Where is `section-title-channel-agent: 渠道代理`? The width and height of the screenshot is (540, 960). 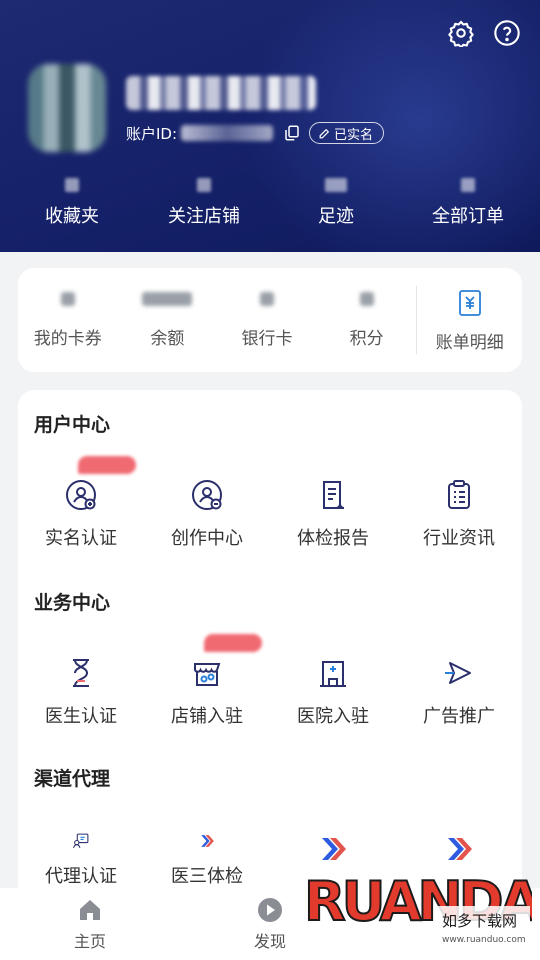 section-title-channel-agent: 渠道代理 is located at coordinates (72, 779).